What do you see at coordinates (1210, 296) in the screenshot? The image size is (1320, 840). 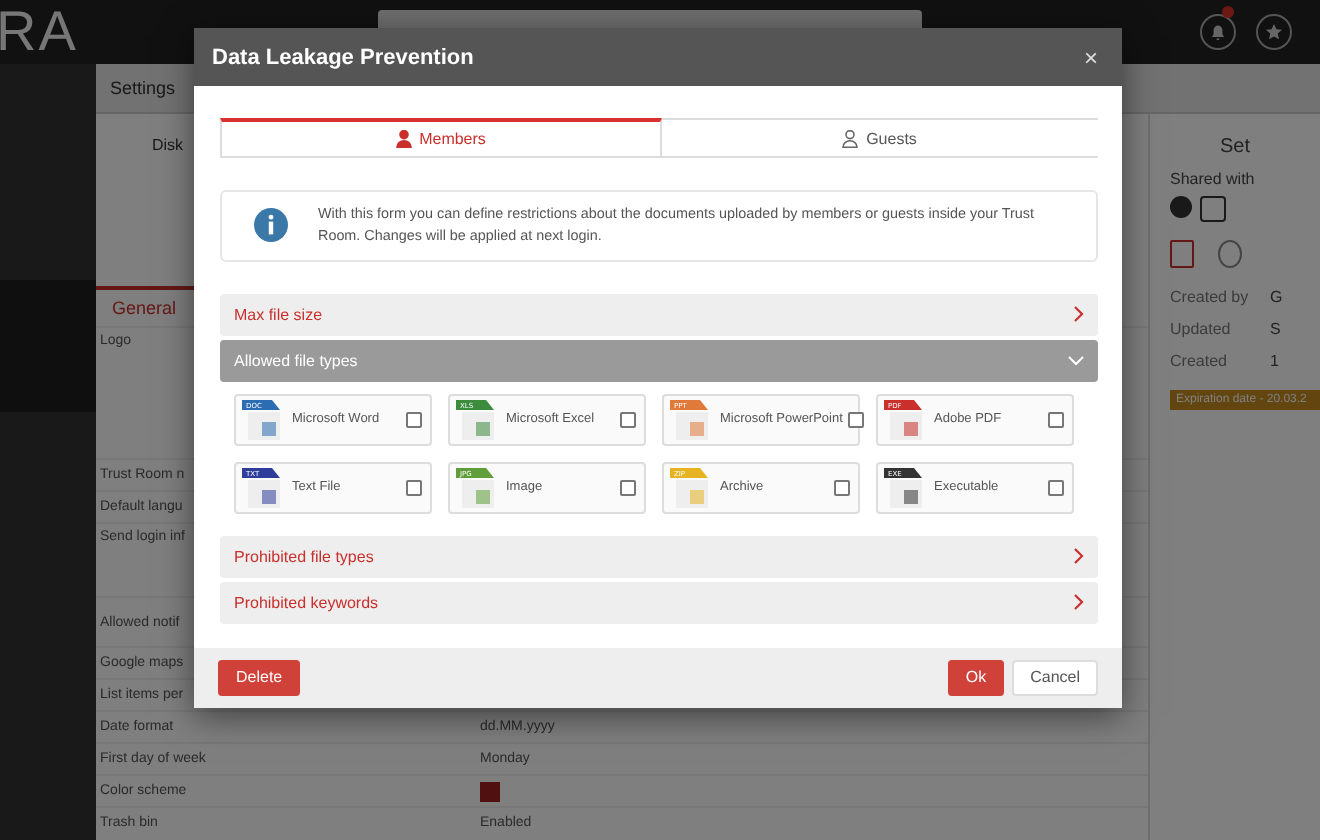 I see `detail-label: Created by` at bounding box center [1210, 296].